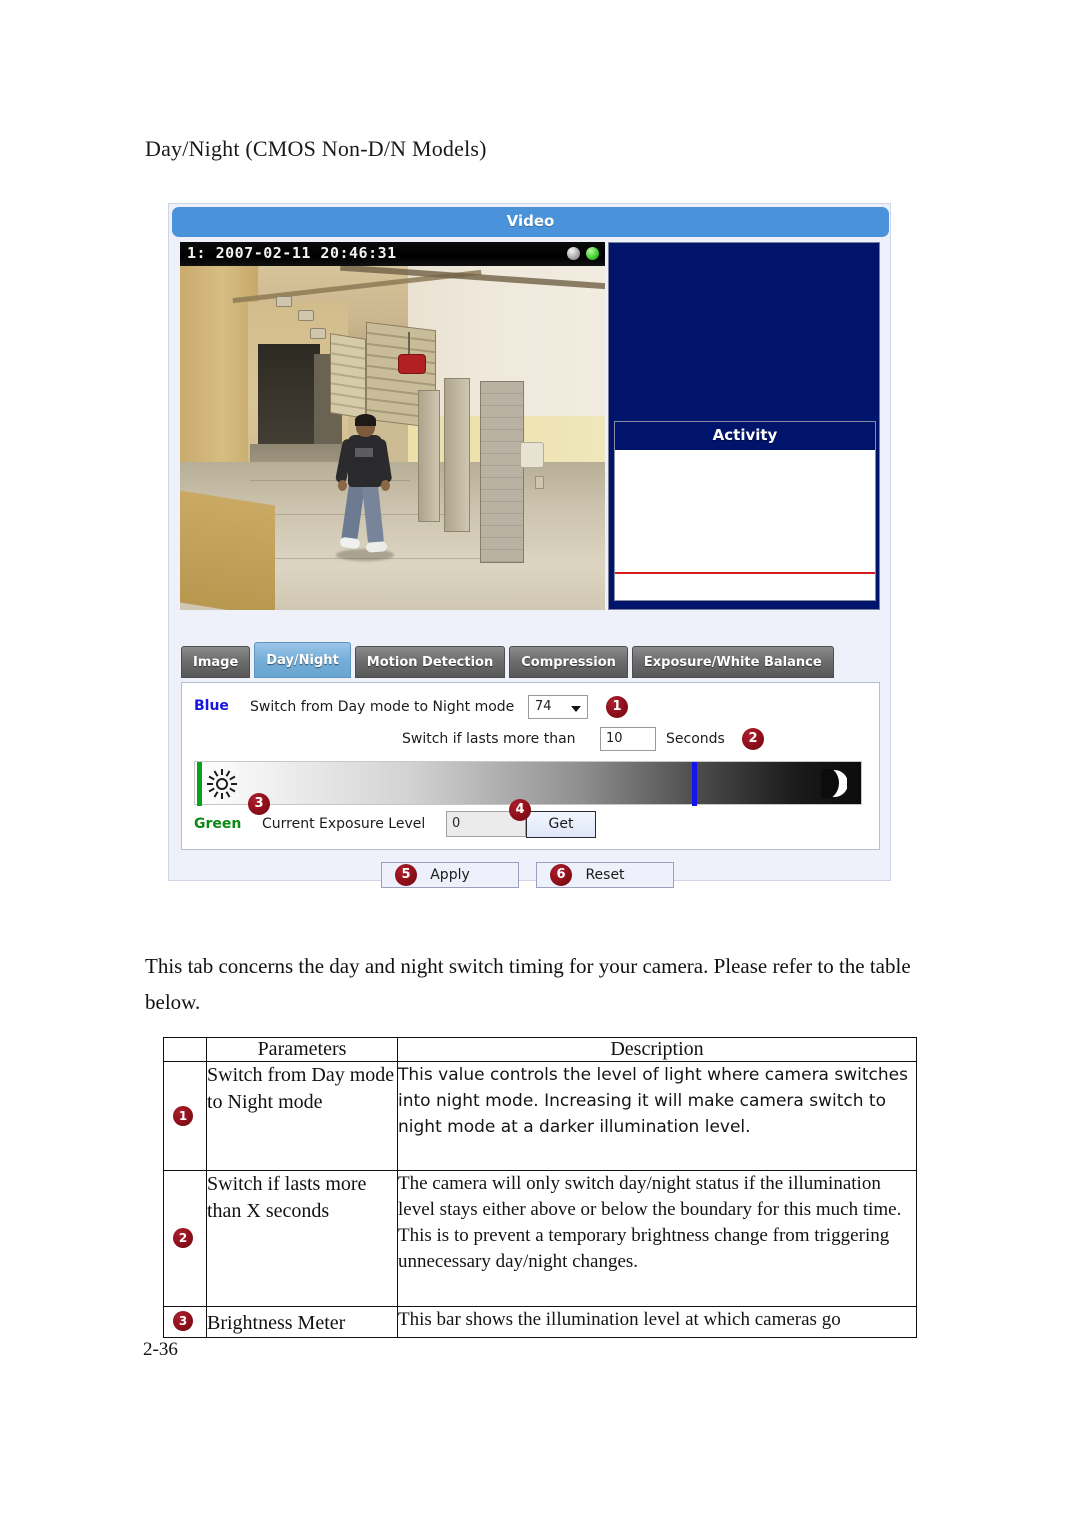 Image resolution: width=1080 pixels, height=1528 pixels. What do you see at coordinates (302, 1238) in the screenshot?
I see `table-cell-parameter: Switch if lasts more than X seconds` at bounding box center [302, 1238].